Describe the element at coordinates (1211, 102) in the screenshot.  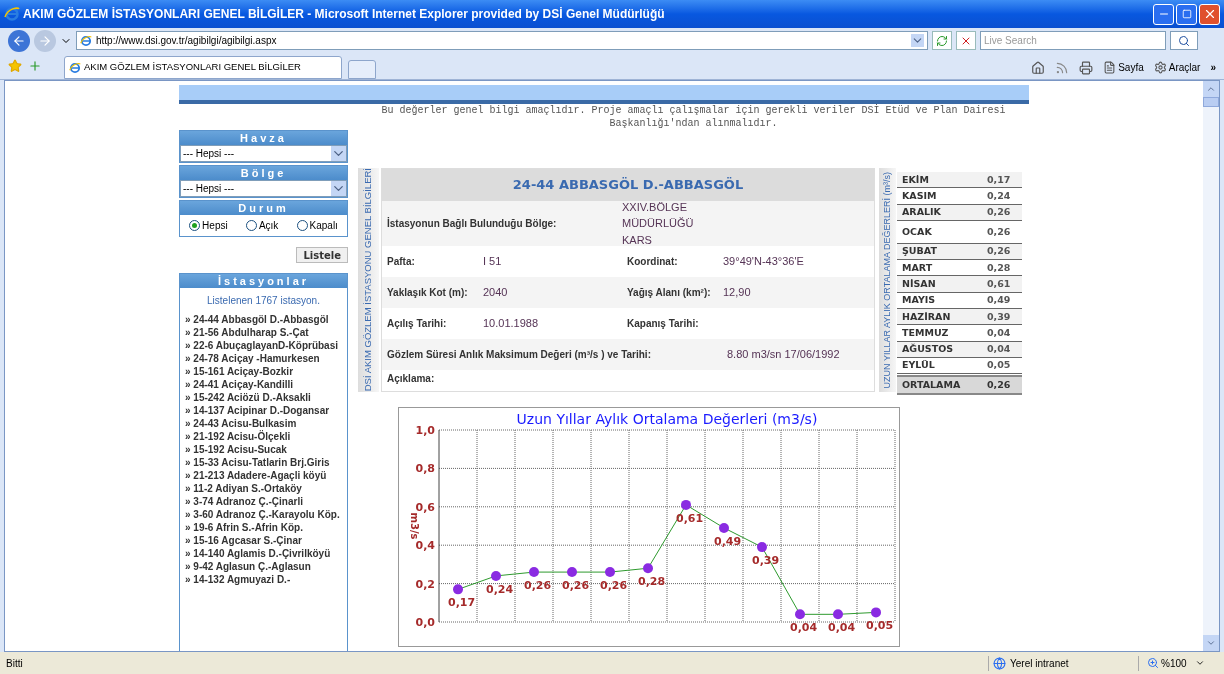
I see `scroll-thumb` at that location.